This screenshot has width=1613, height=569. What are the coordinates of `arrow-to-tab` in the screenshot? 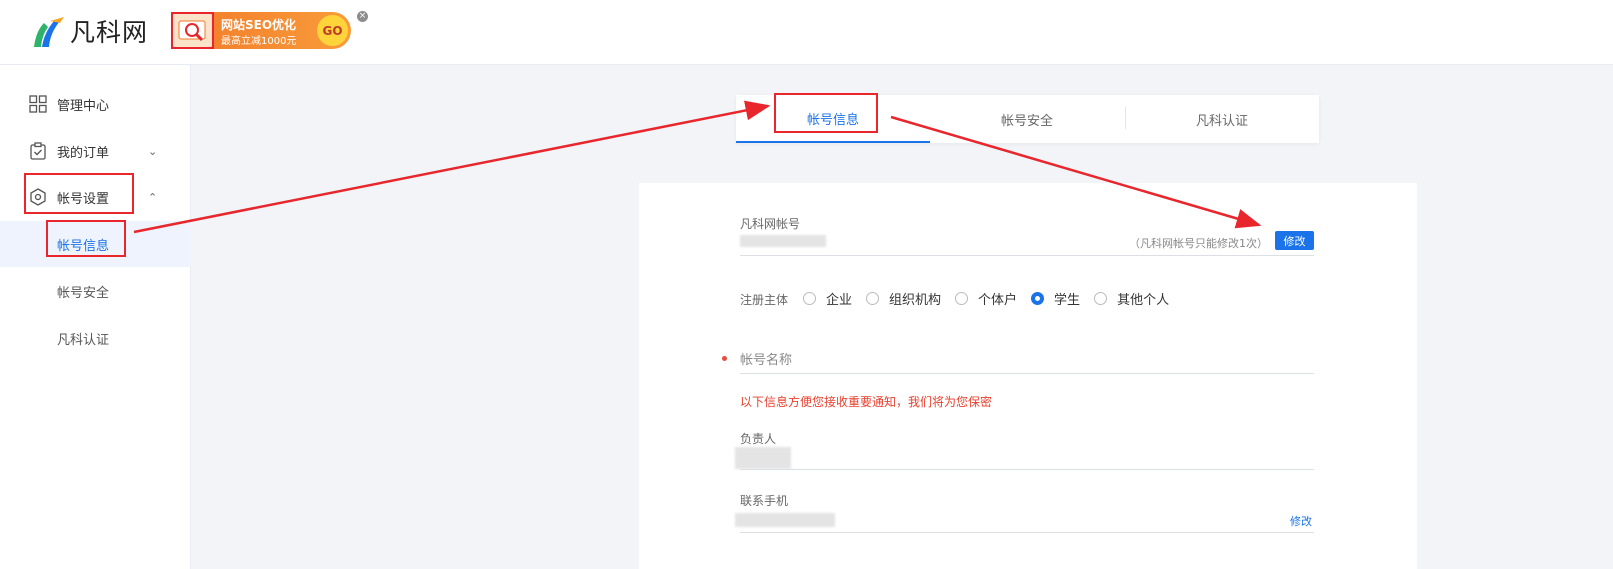 It's located at (452, 167).